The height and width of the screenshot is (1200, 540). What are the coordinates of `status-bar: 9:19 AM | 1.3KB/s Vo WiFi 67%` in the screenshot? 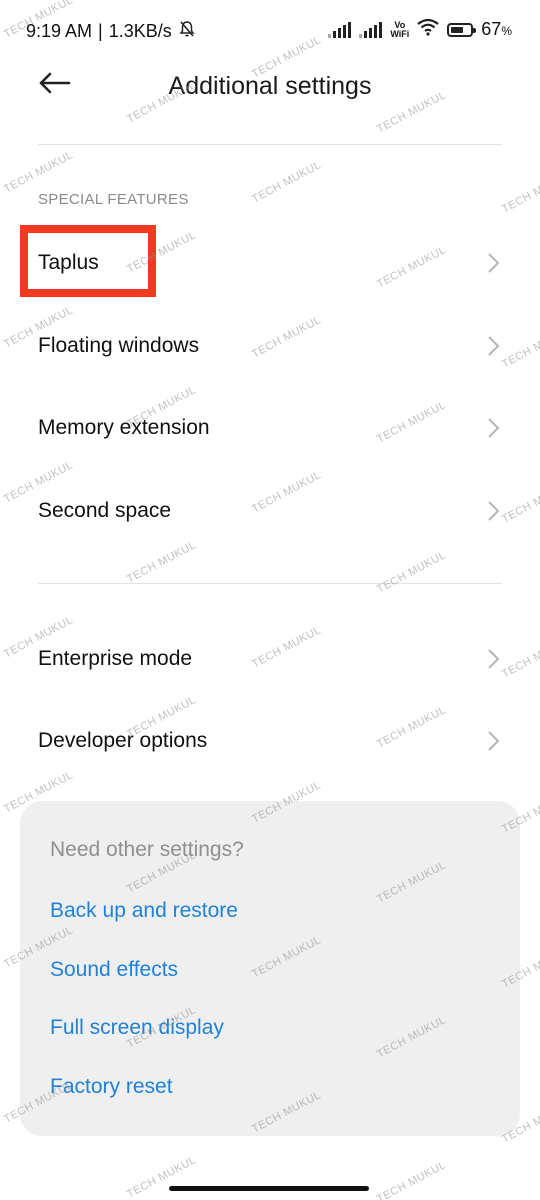 It's located at (270, 31).